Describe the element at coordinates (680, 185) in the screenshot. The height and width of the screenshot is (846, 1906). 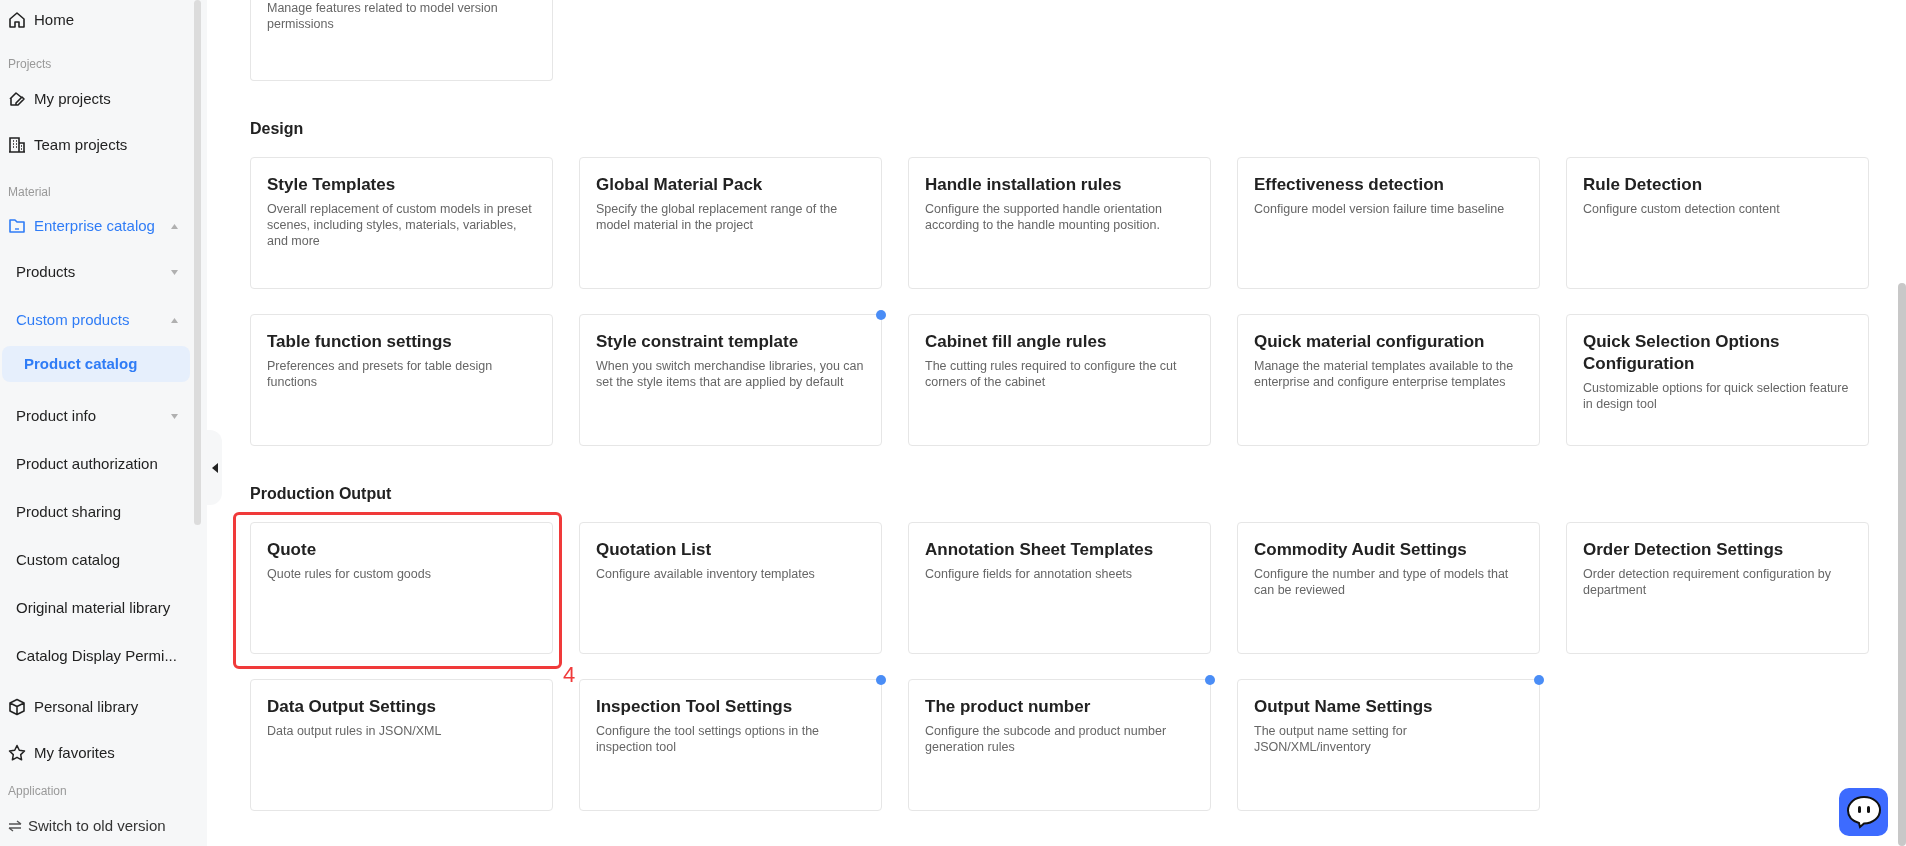
I see `card-title: Global Material Pack` at that location.